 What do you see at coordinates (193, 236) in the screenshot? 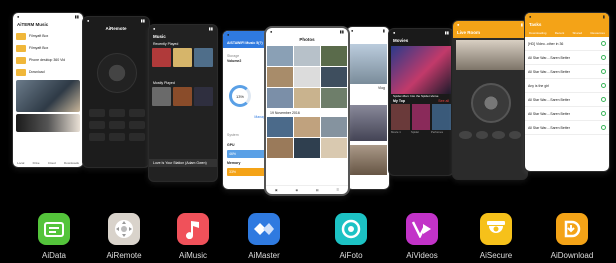
I see `app-aimusic: AiMusic` at bounding box center [193, 236].